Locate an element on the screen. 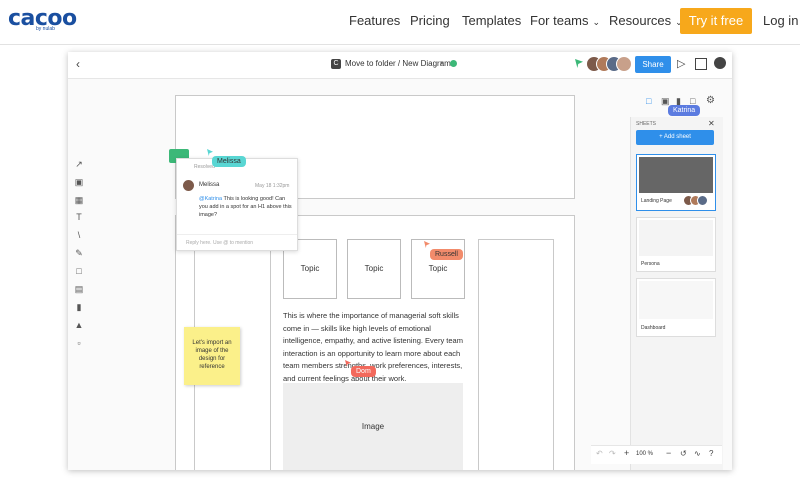 Image resolution: width=800 pixels, height=480 pixels. nav-resources: Resources ⌄ is located at coordinates (646, 20).